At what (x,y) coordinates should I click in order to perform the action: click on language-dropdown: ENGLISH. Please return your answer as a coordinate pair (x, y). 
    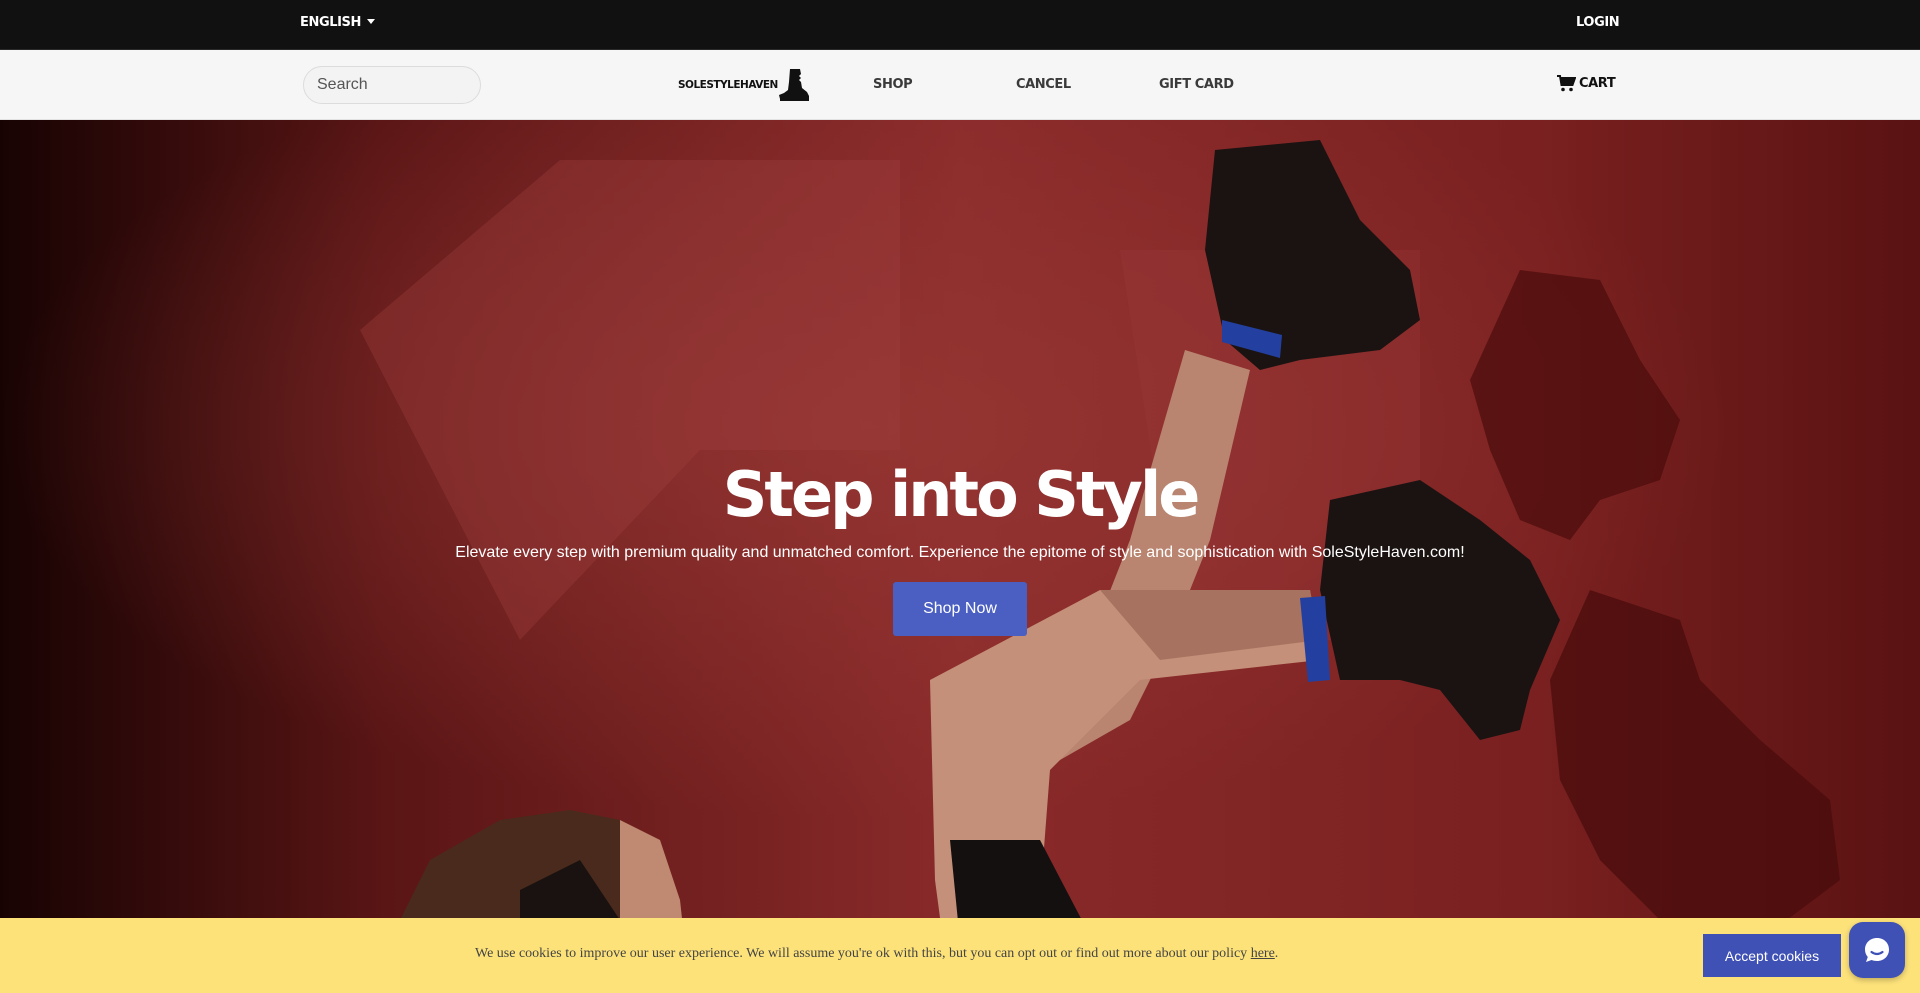
    Looking at the image, I should click on (337, 22).